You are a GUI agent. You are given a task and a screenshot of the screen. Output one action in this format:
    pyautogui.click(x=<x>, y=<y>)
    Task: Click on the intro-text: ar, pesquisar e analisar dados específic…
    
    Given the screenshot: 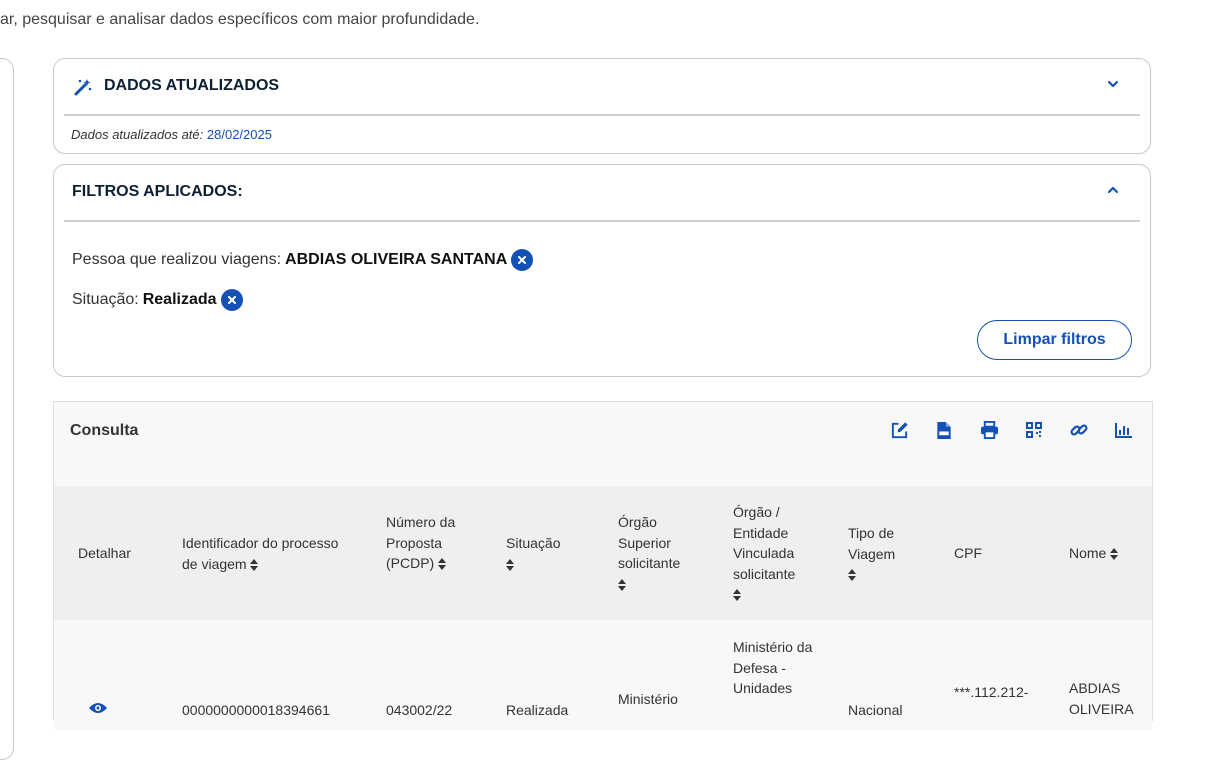 What is the action you would take?
    pyautogui.click(x=240, y=19)
    